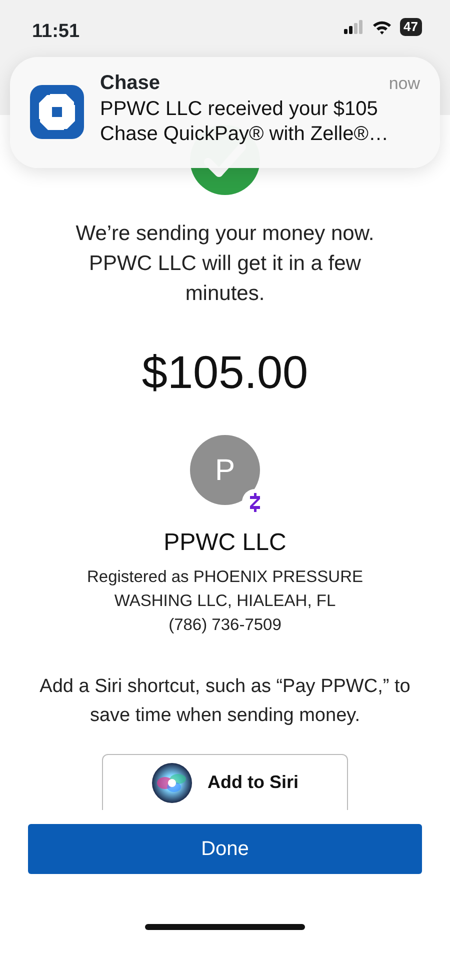  What do you see at coordinates (225, 372) in the screenshot?
I see `payment-amount: $105.00` at bounding box center [225, 372].